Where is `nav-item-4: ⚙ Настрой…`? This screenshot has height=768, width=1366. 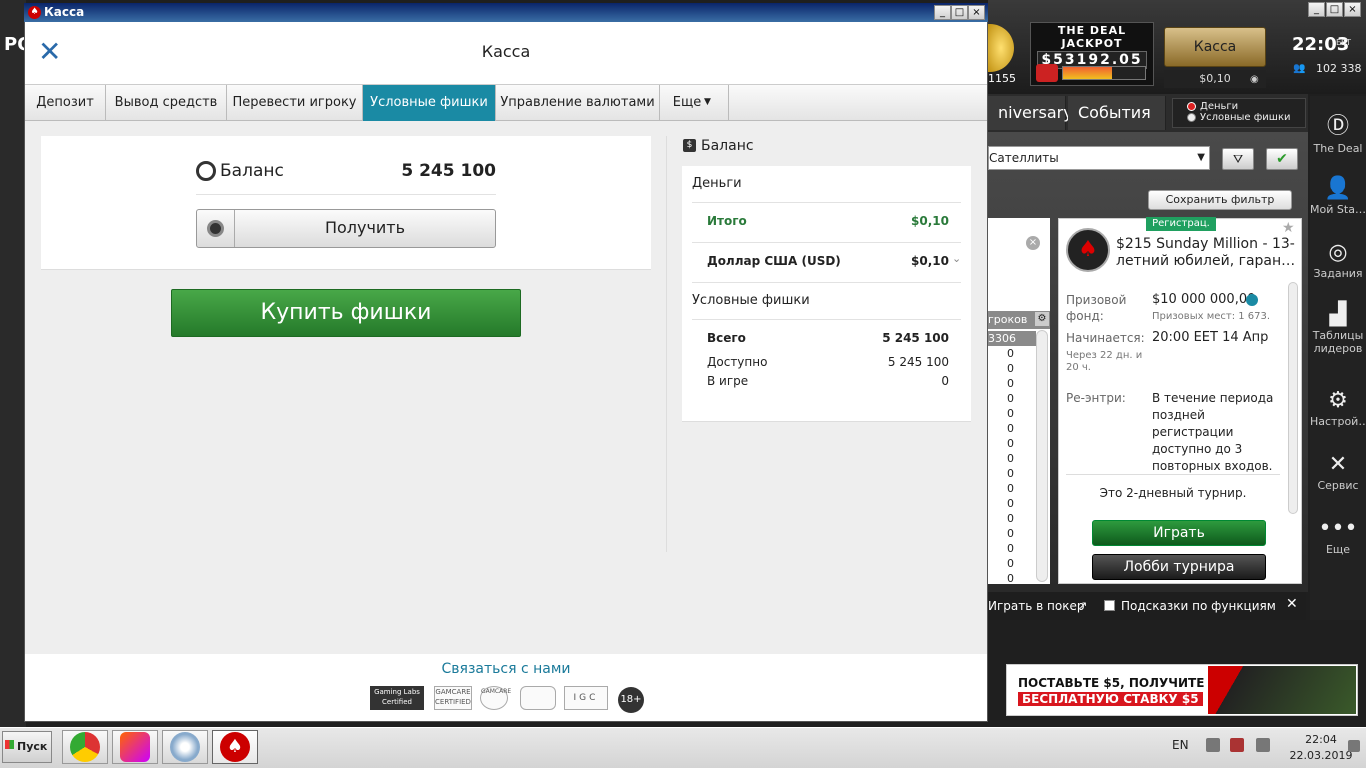
nav-item-4: ⚙ Настрой… is located at coordinates (1338, 408).